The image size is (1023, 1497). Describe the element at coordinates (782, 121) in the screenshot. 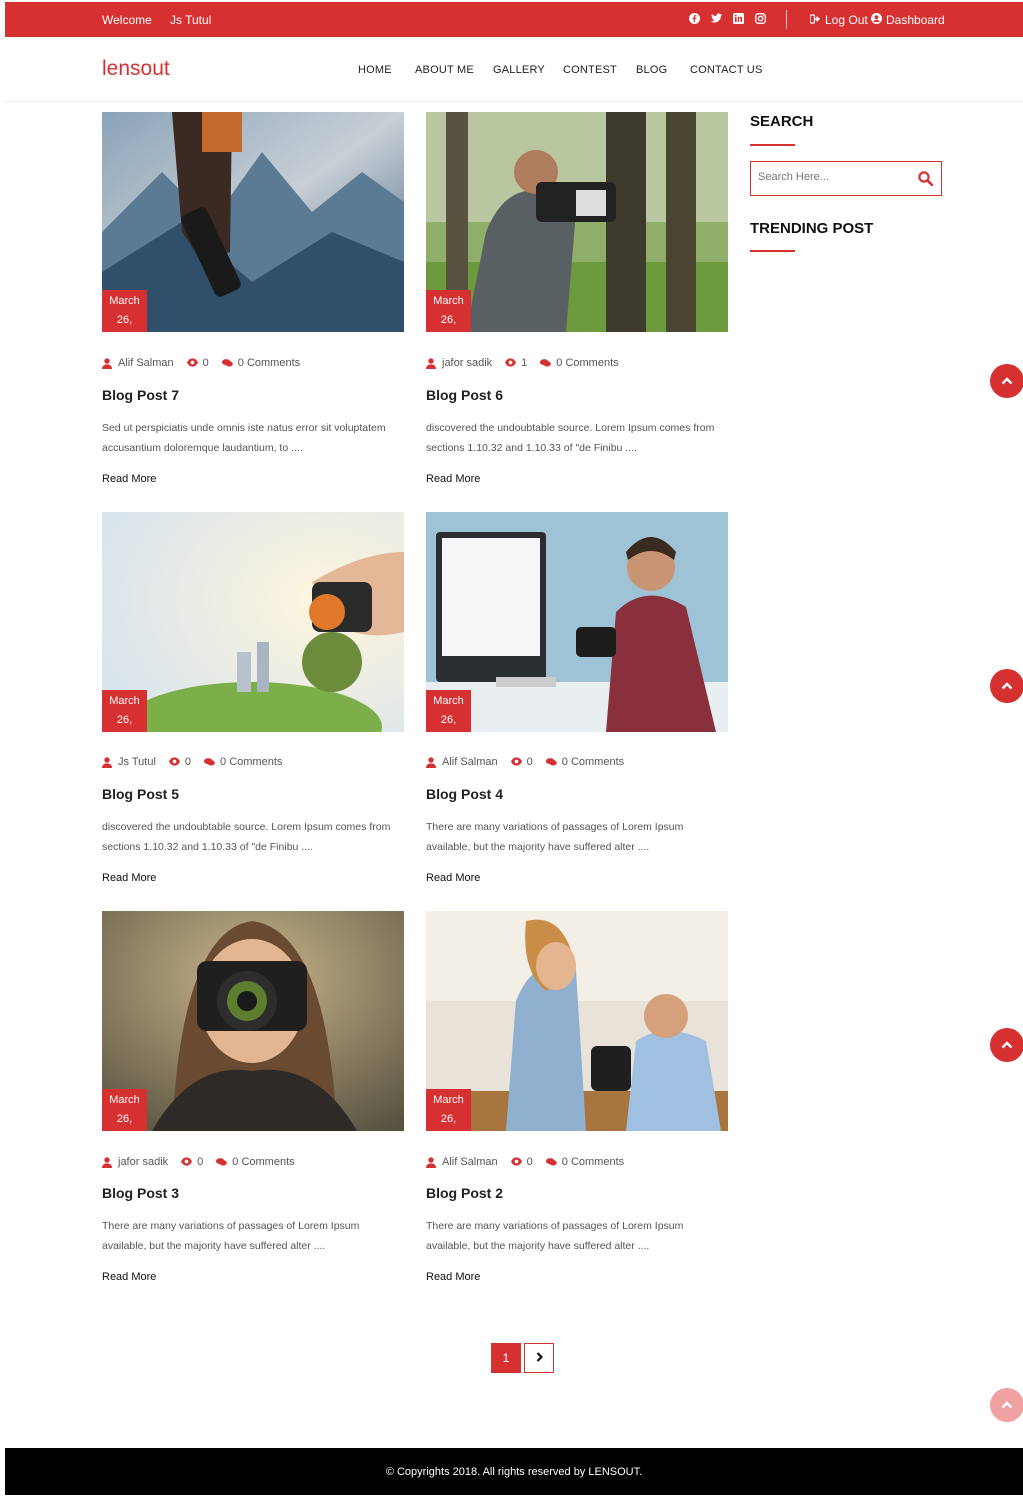

I see `search-heading: SEARCH` at that location.